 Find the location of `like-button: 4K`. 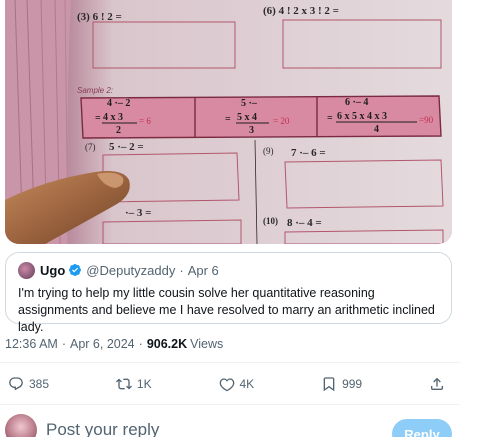

like-button: 4K is located at coordinates (237, 384).